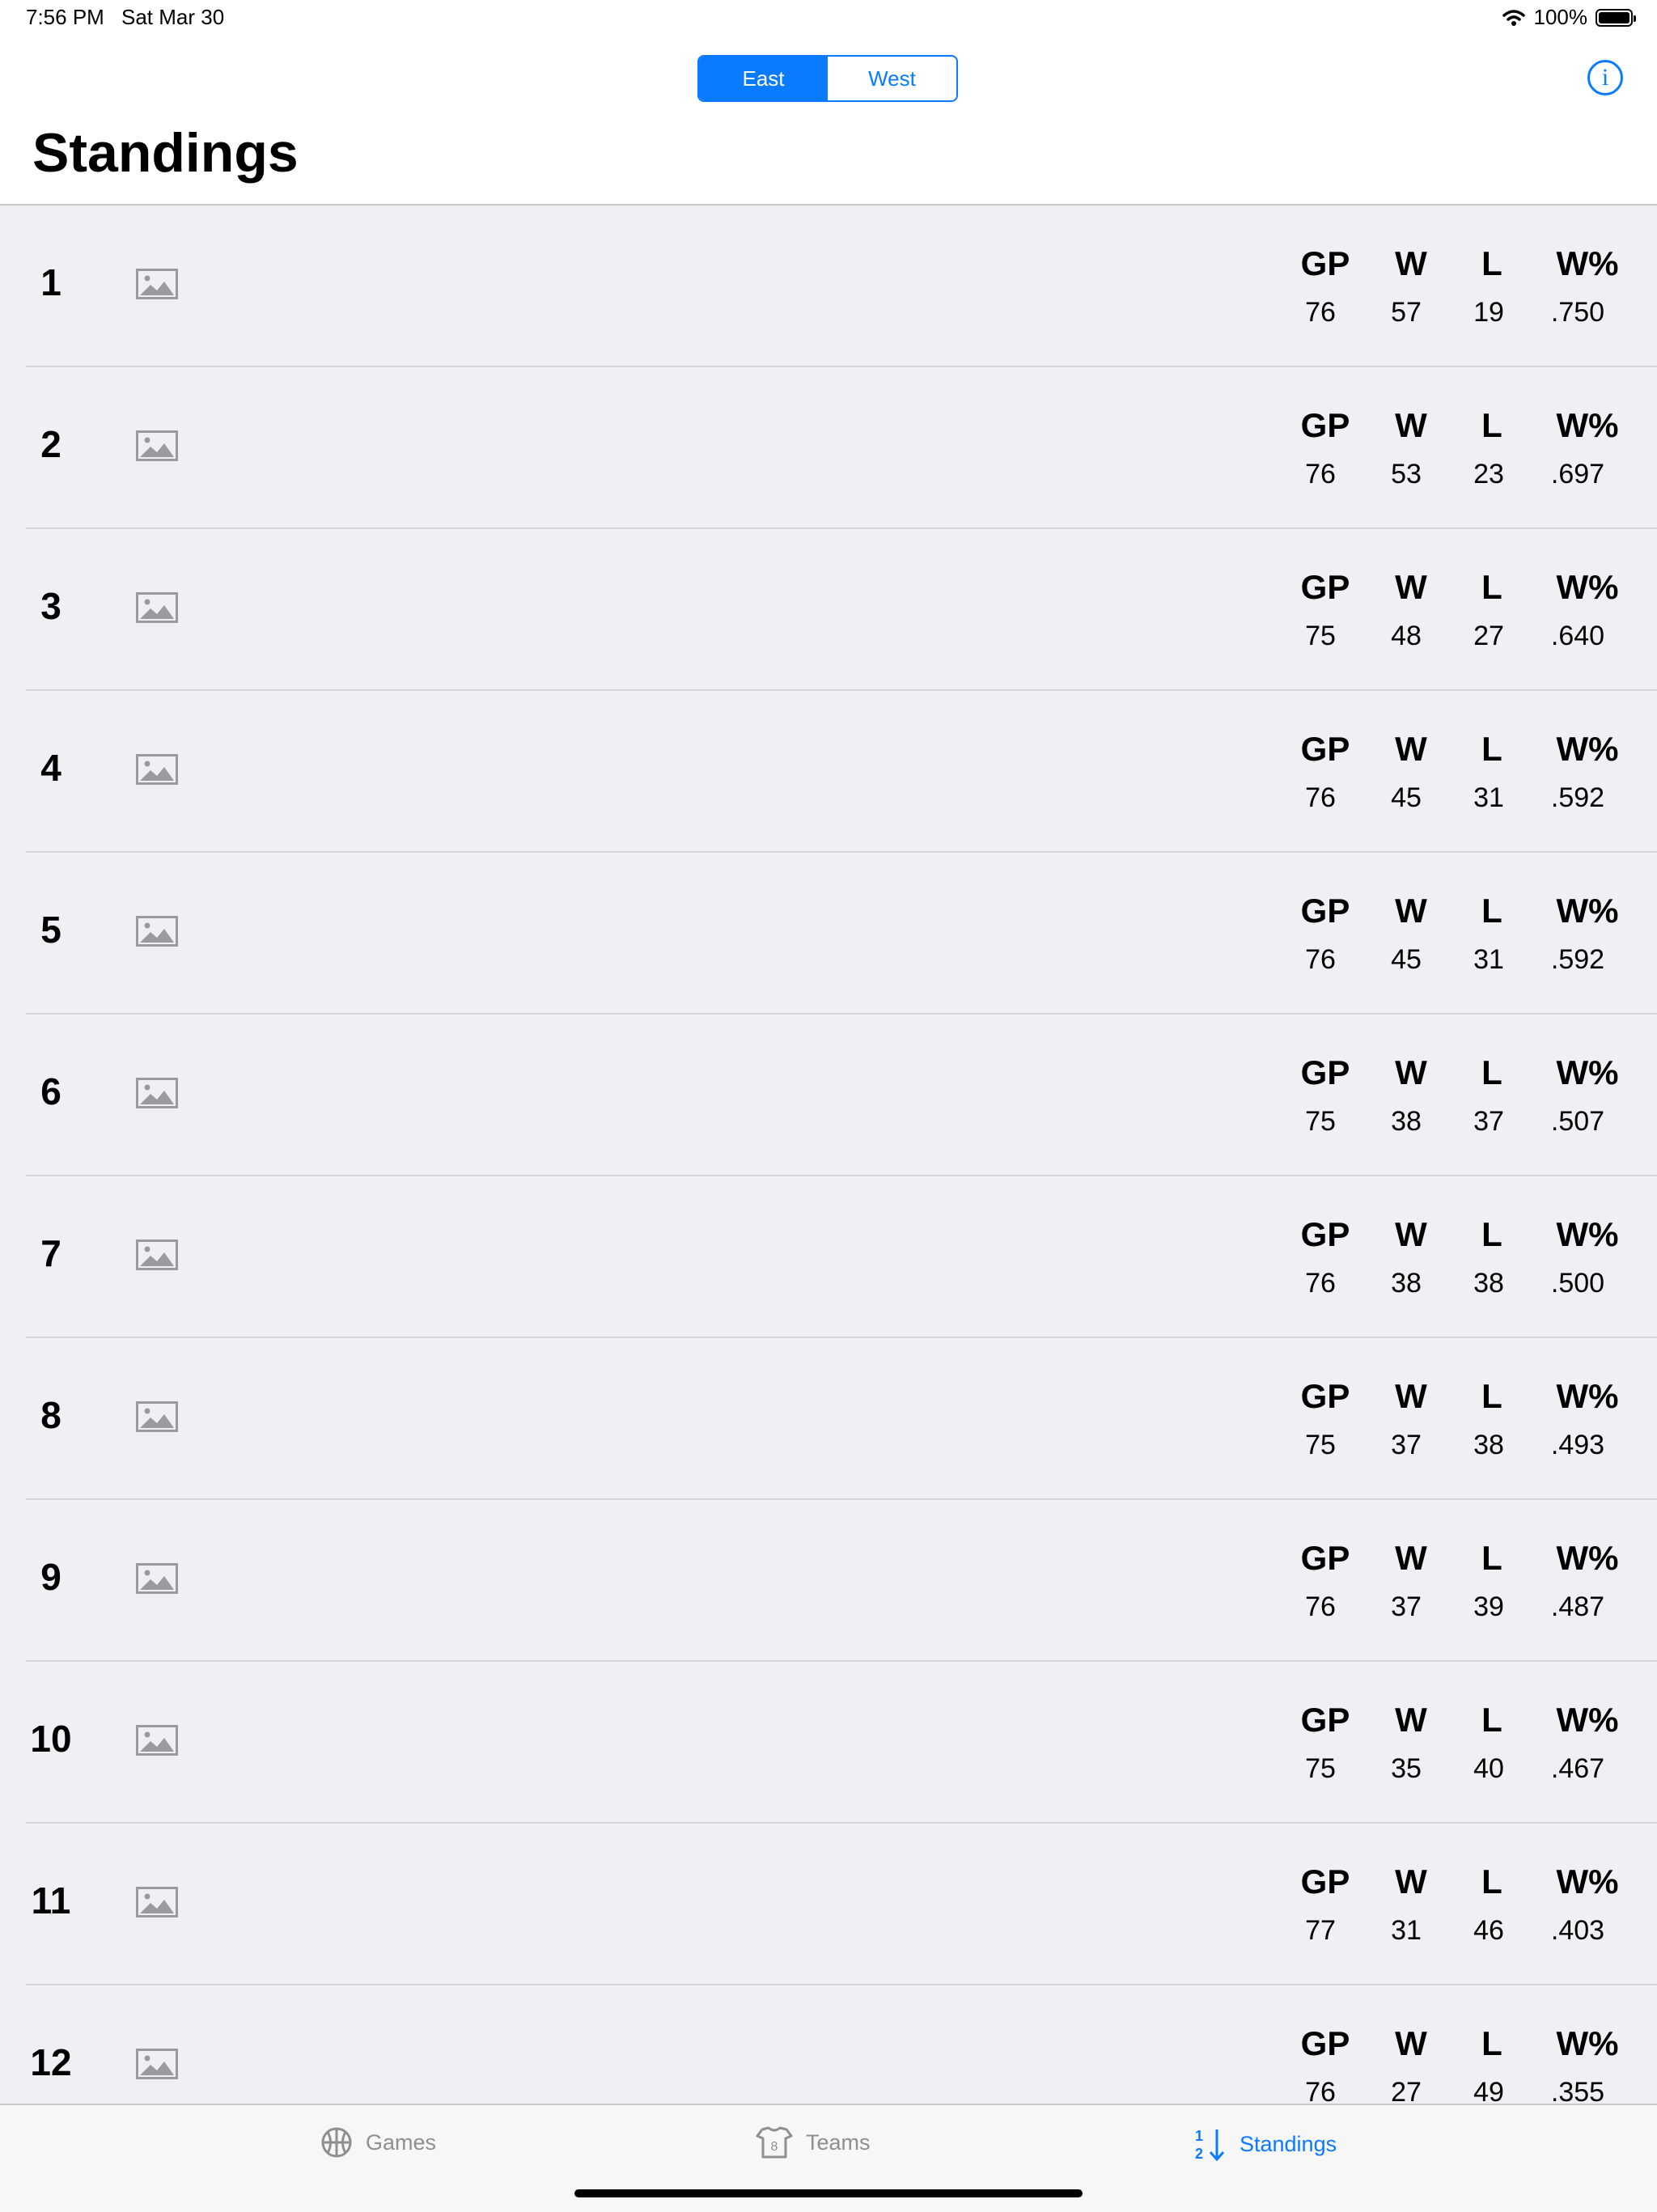 The width and height of the screenshot is (1657, 2212). Describe the element at coordinates (838, 2142) in the screenshot. I see `tab-teams-label: Teams` at that location.